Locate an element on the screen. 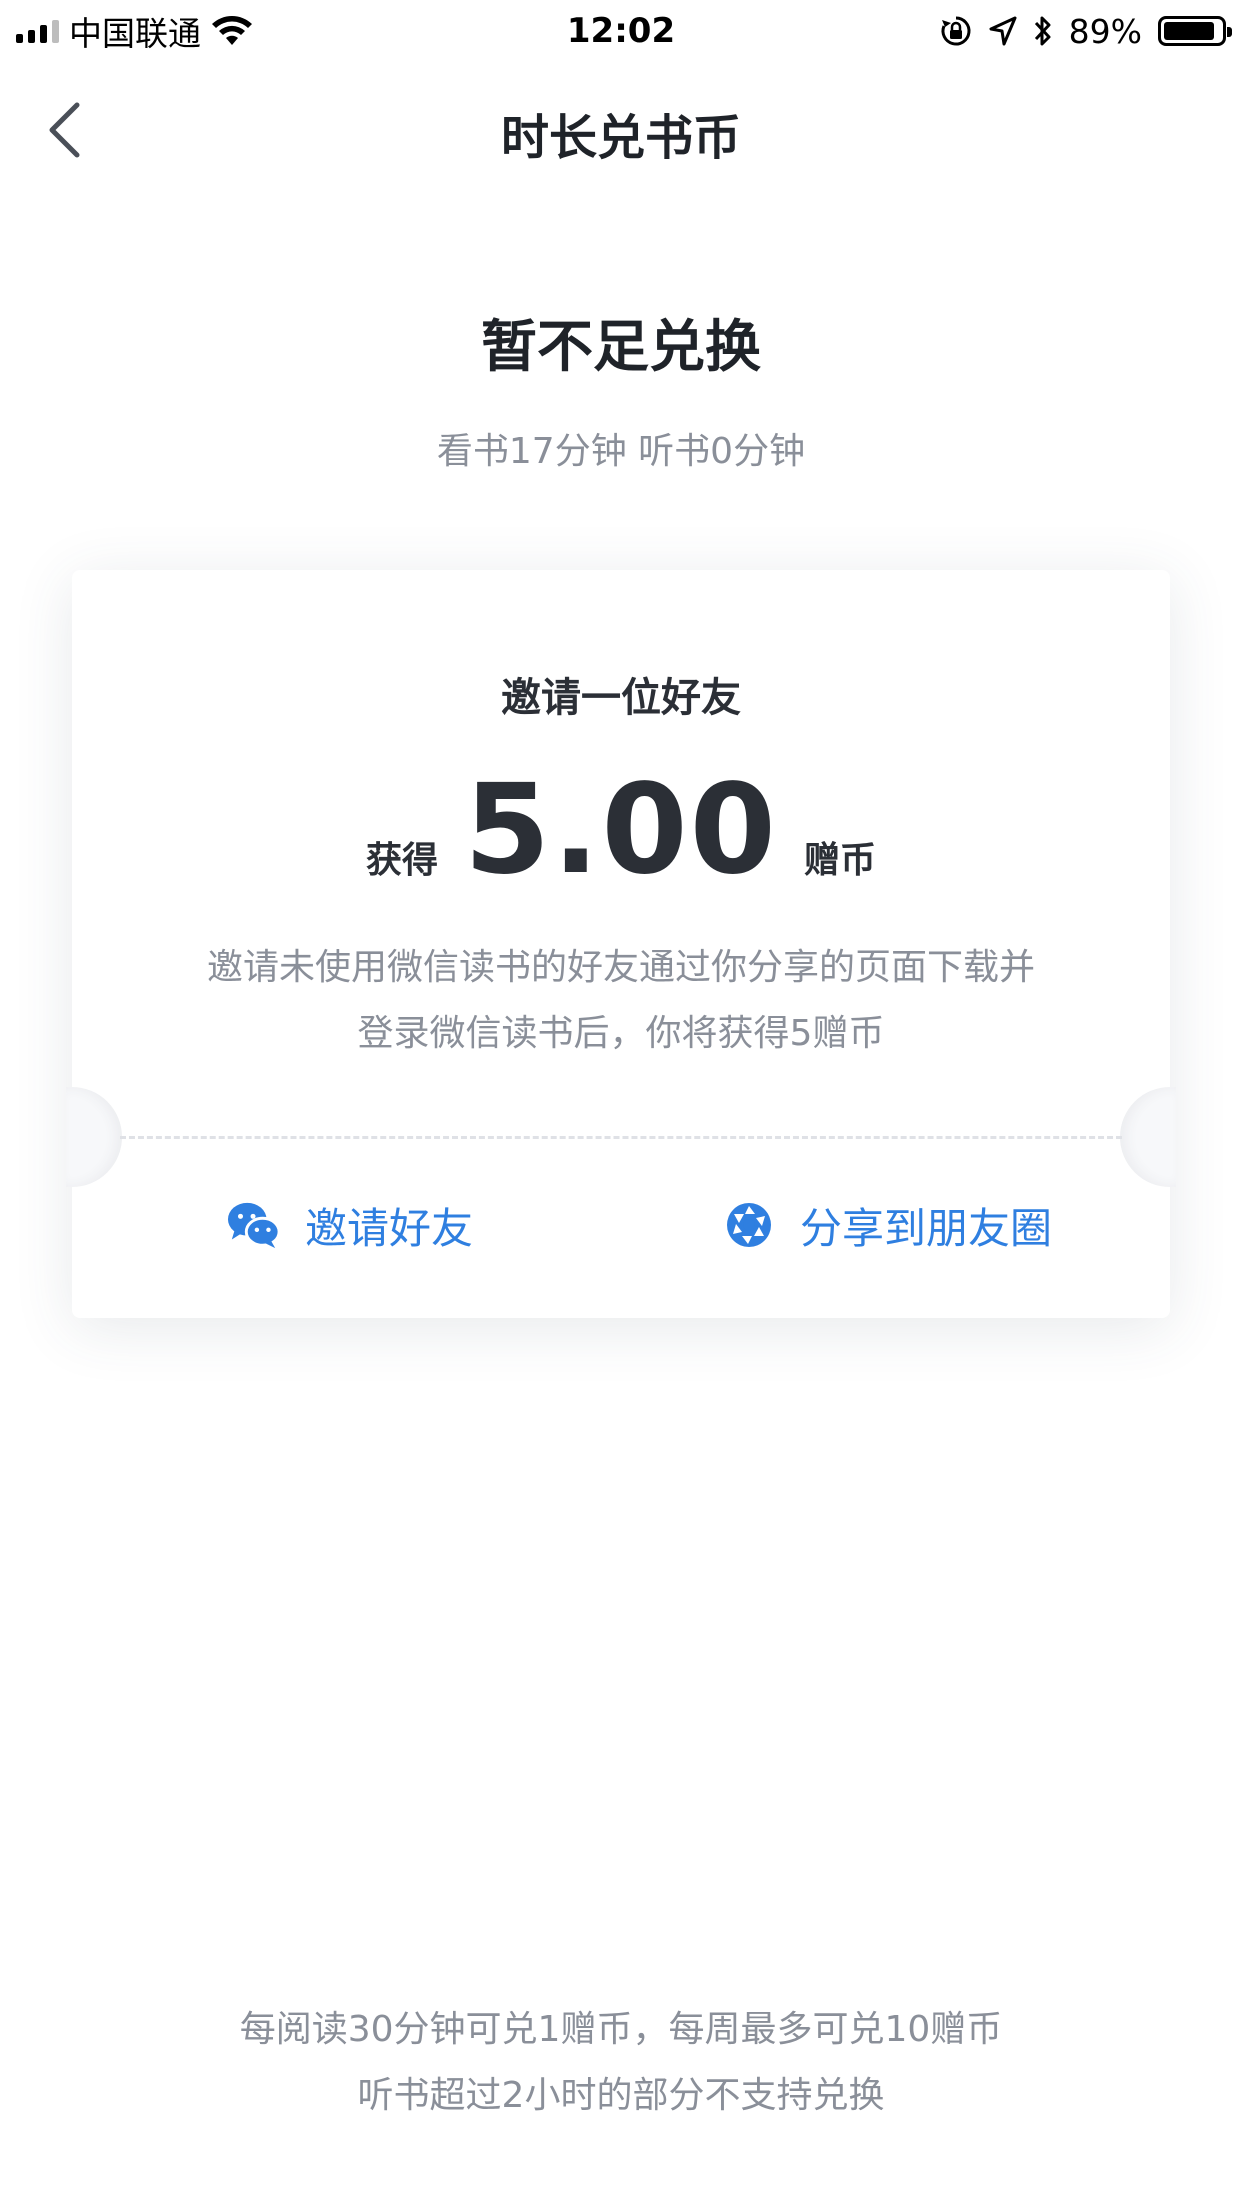 Image resolution: width=1242 pixels, height=2208 pixels. ticket-notch-left is located at coordinates (94, 1137).